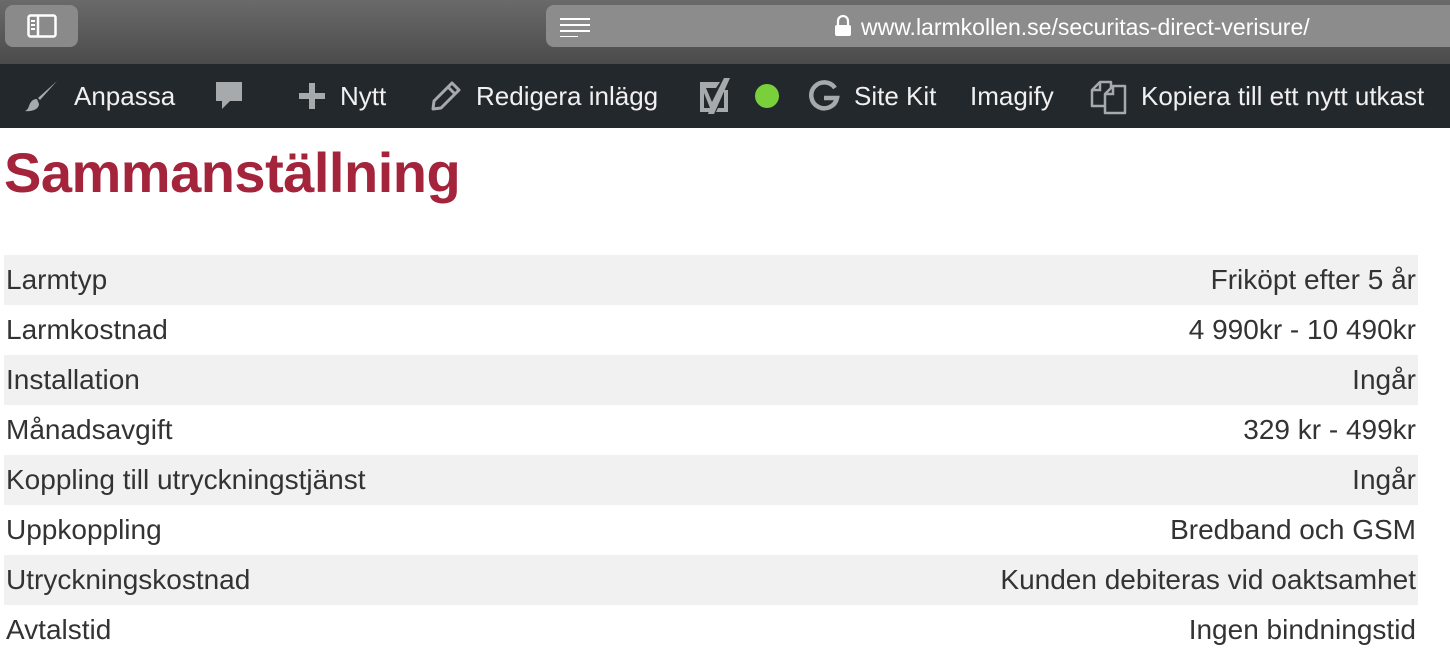  What do you see at coordinates (575, 27) in the screenshot?
I see `reader-mode-icon` at bounding box center [575, 27].